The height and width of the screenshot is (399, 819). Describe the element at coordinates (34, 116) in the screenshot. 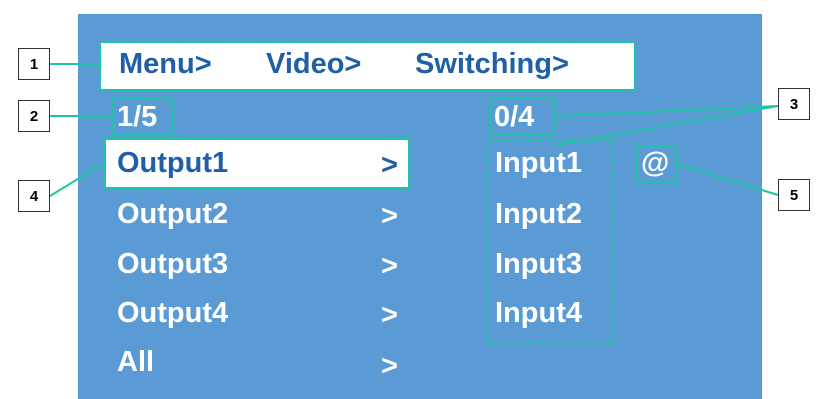

I see `callout-2: 2` at that location.